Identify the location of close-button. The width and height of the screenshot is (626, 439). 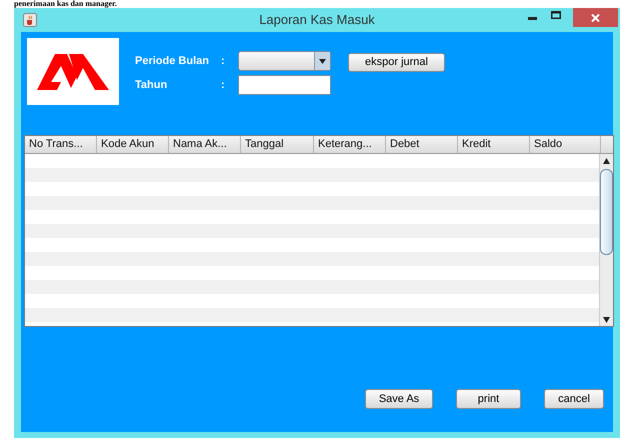
(595, 17).